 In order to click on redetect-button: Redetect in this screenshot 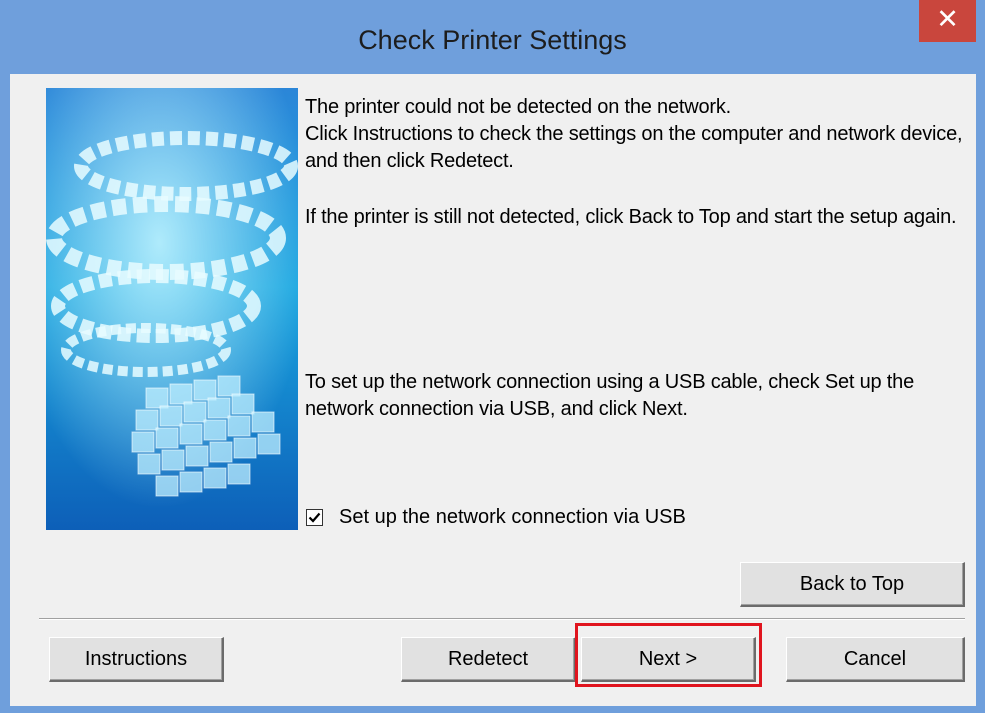, I will do `click(488, 659)`.